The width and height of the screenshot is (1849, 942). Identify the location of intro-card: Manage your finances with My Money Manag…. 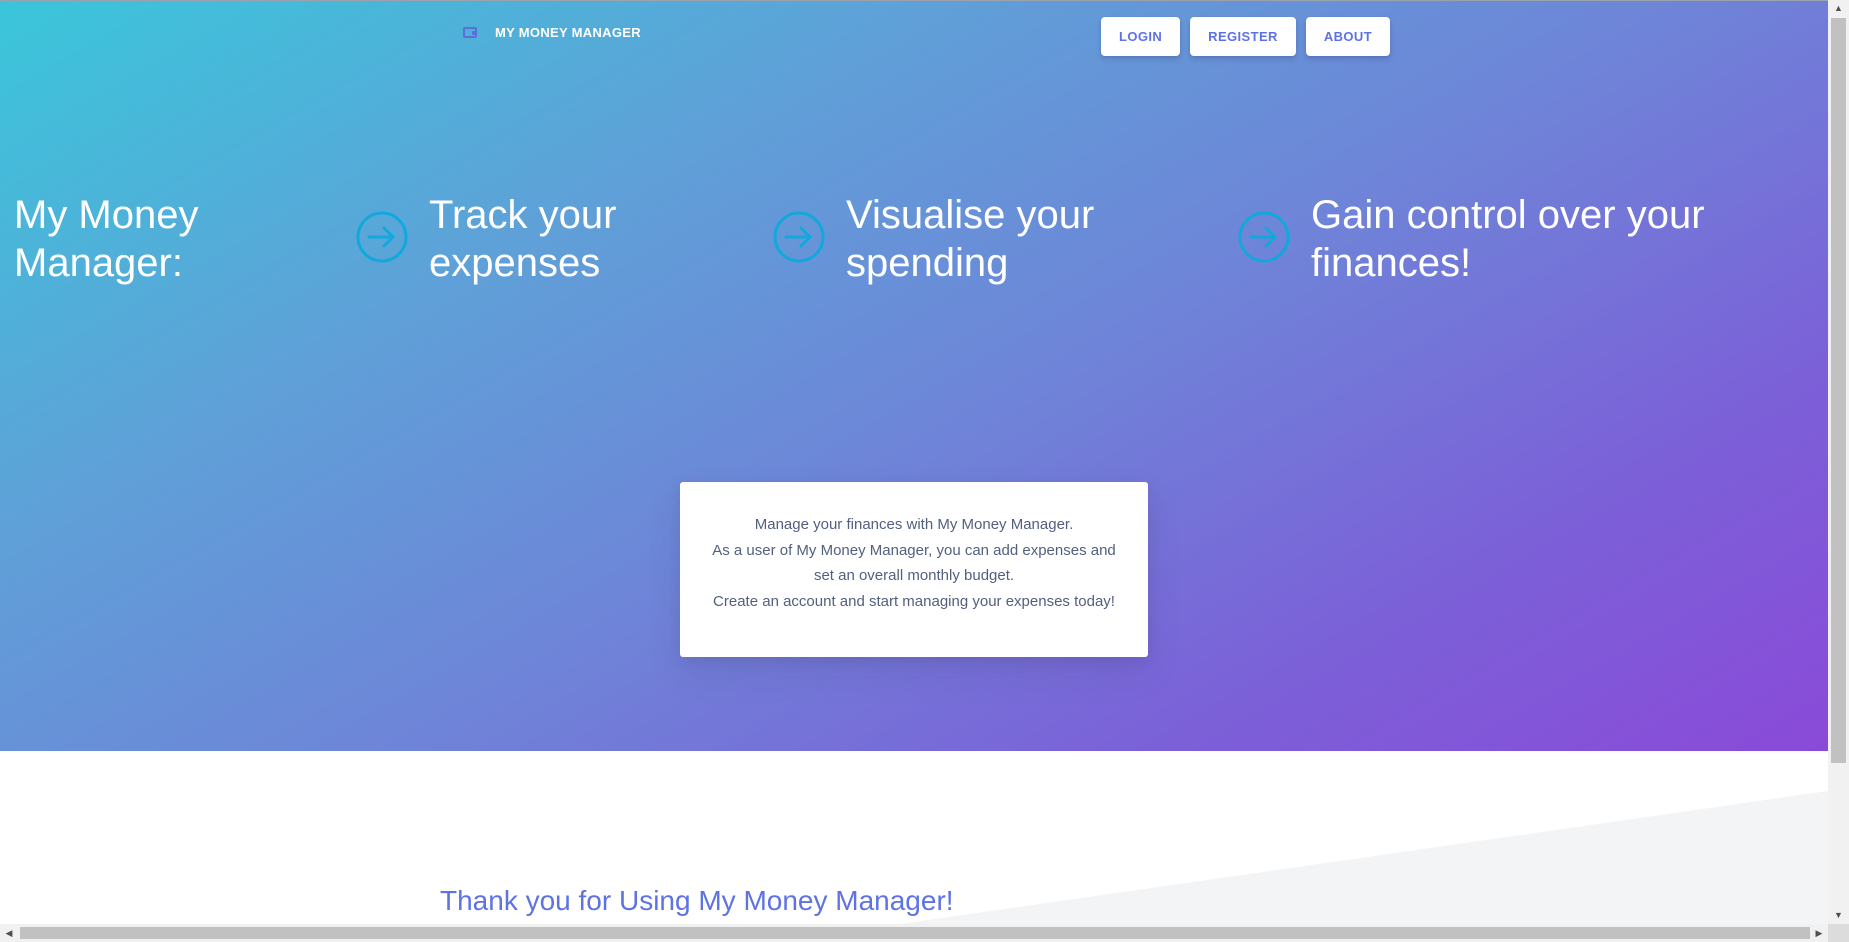
(914, 569).